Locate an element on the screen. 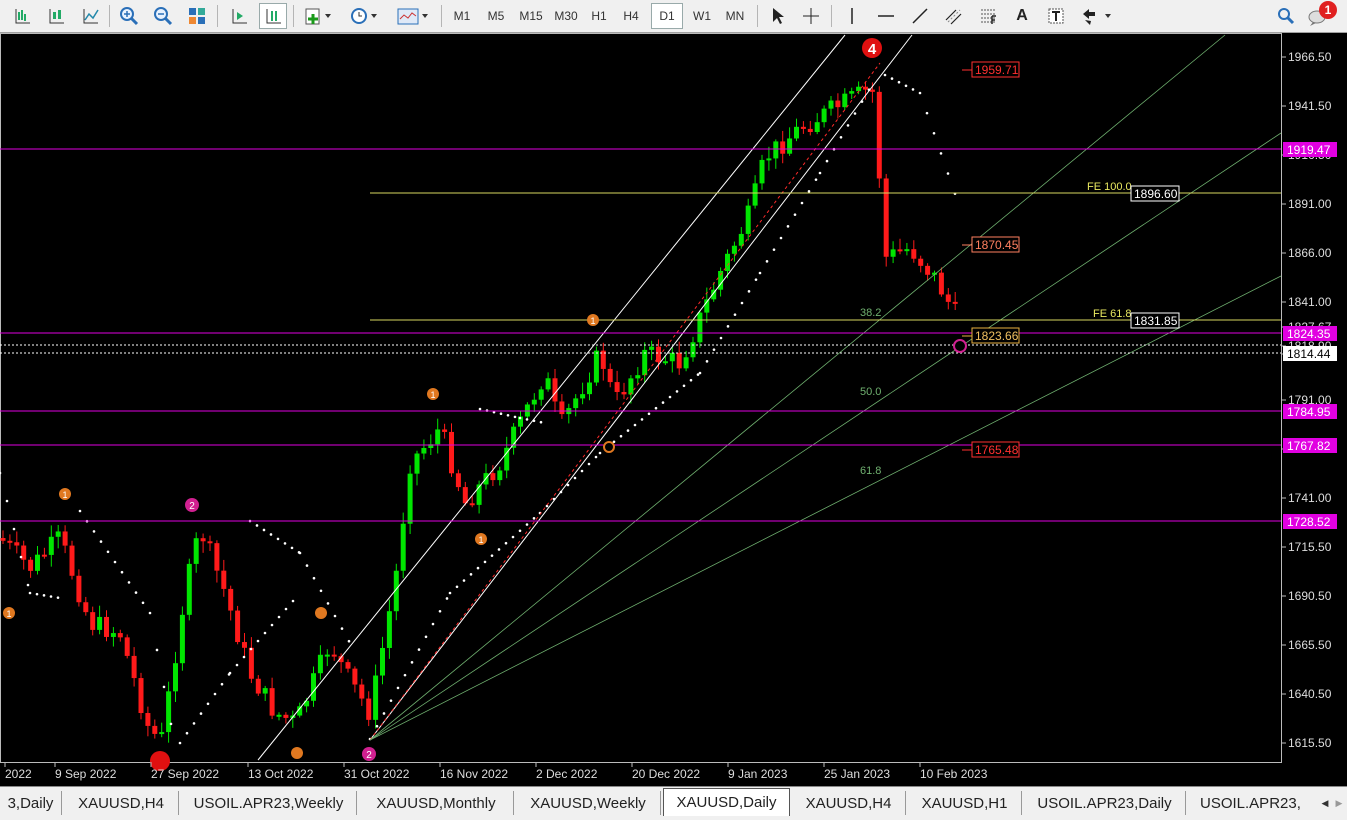 This screenshot has height=820, width=1347. timeframe-d1: D1 is located at coordinates (667, 16).